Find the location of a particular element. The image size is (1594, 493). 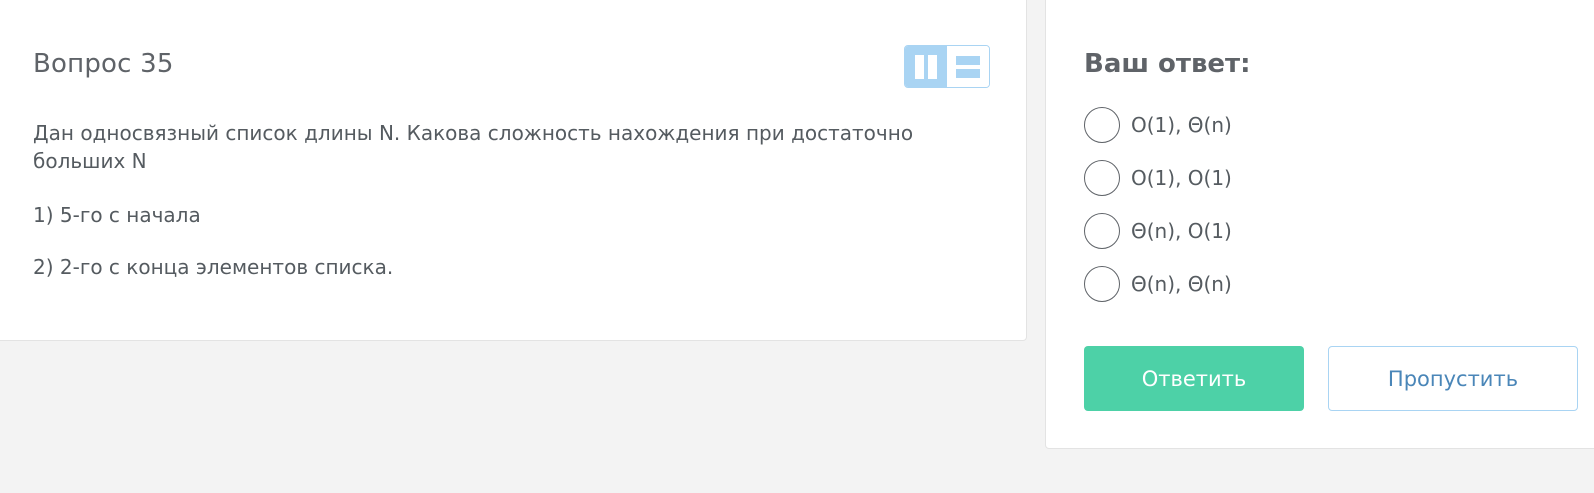

option-label: Θ(n), Θ(n) is located at coordinates (1181, 284).